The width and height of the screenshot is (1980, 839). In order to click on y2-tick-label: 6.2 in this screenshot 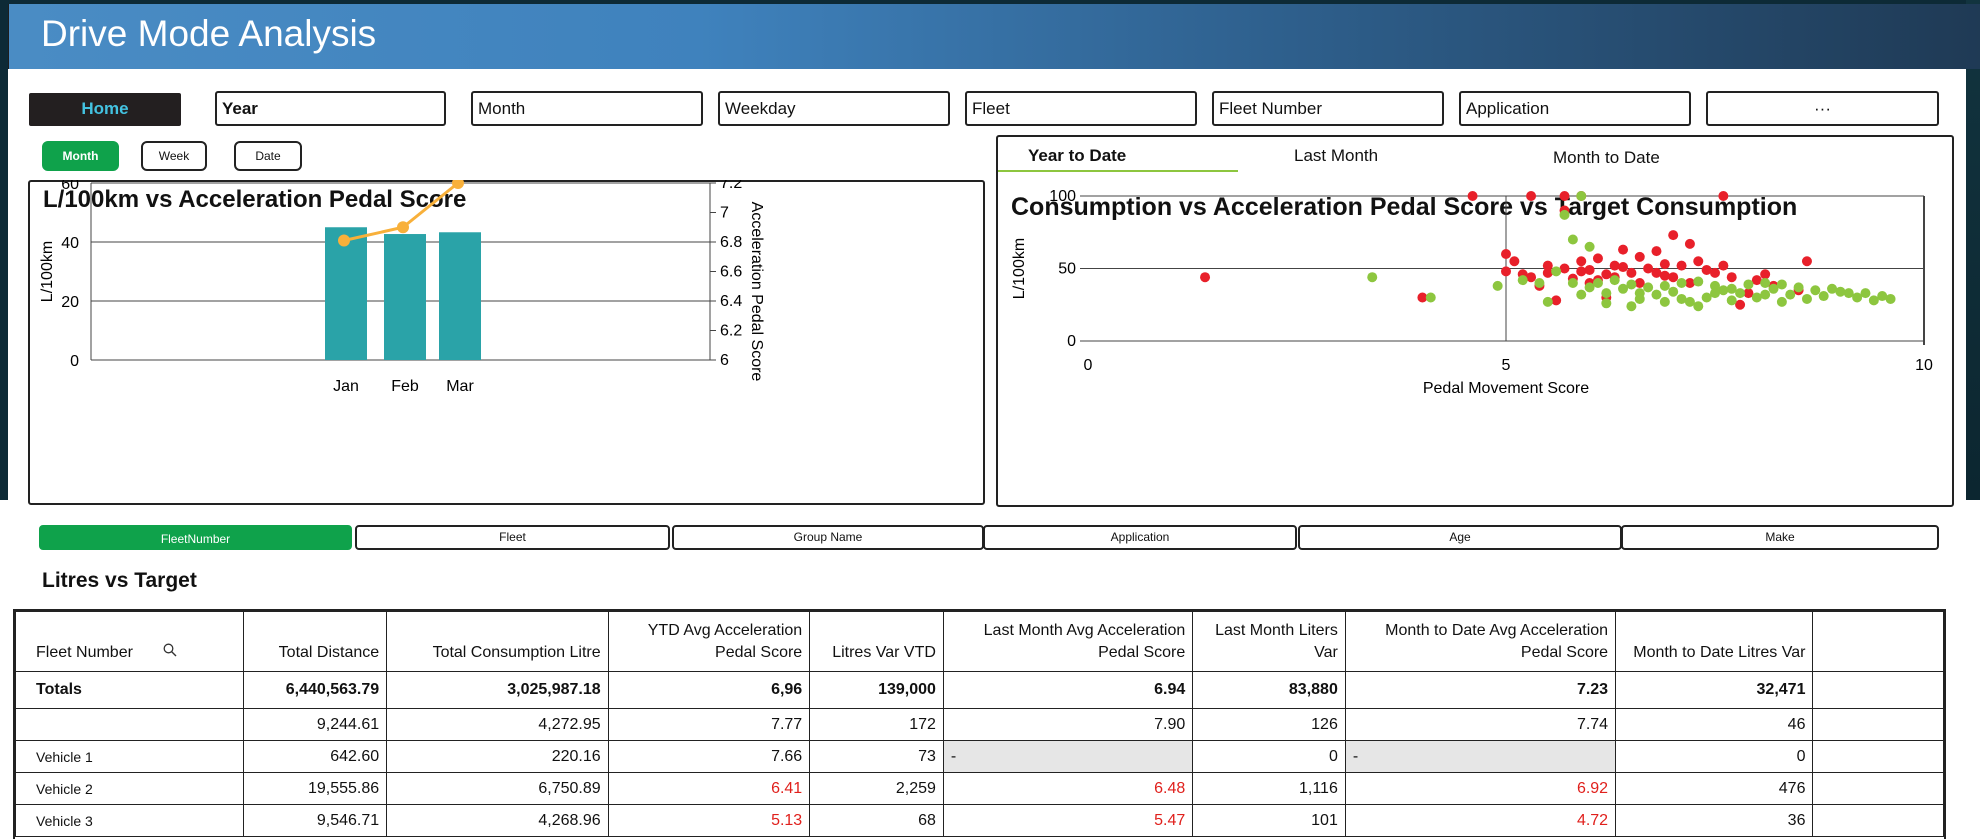, I will do `click(731, 331)`.